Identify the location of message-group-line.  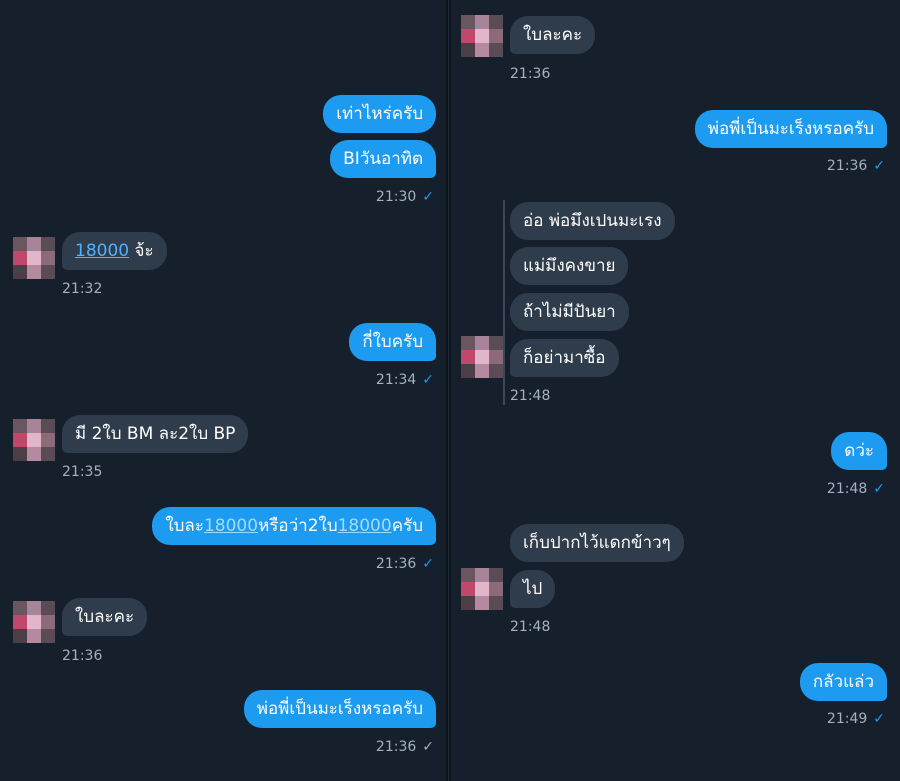
(504, 302).